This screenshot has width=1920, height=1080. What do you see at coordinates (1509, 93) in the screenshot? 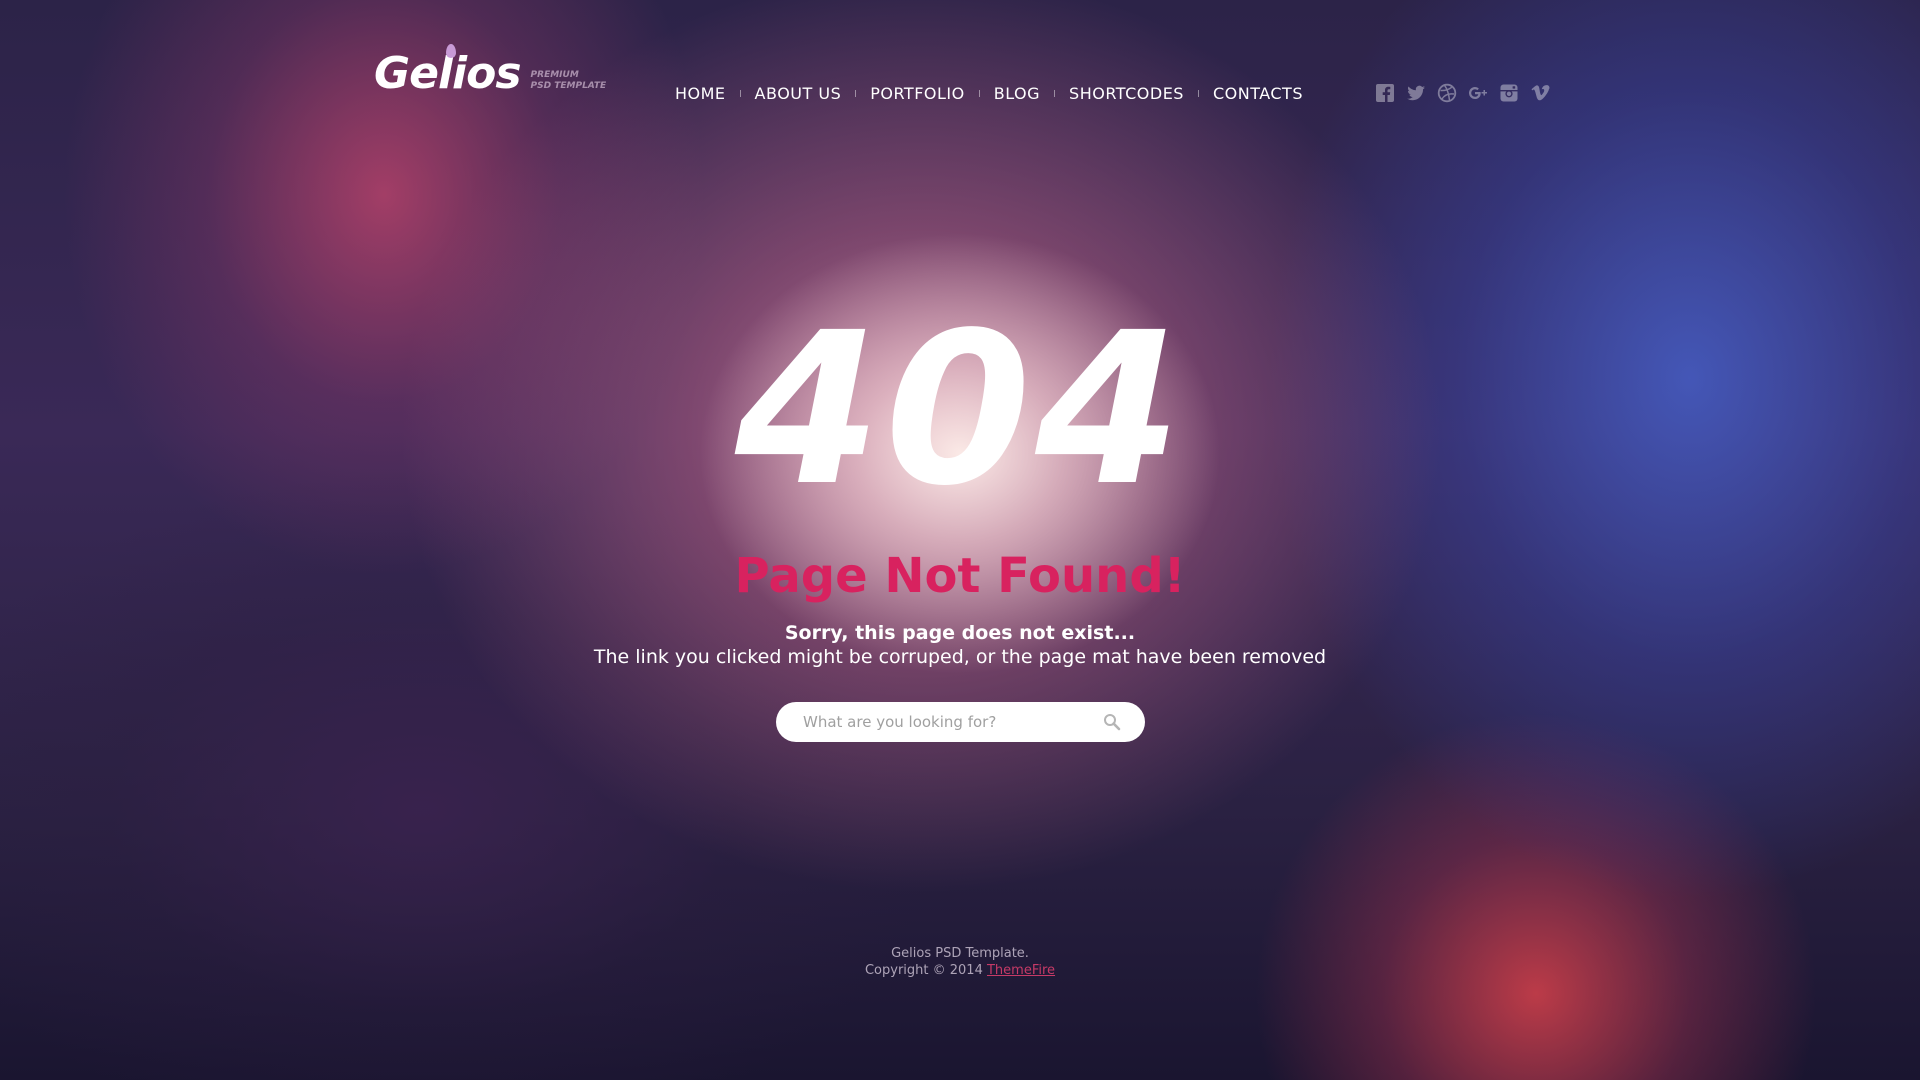
I see `instagram-icon` at bounding box center [1509, 93].